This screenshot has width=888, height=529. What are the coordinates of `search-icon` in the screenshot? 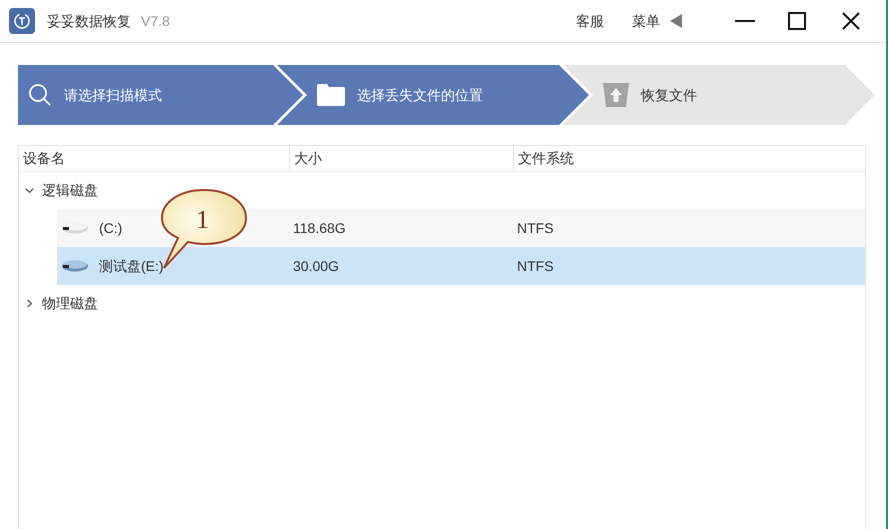 It's located at (40, 95).